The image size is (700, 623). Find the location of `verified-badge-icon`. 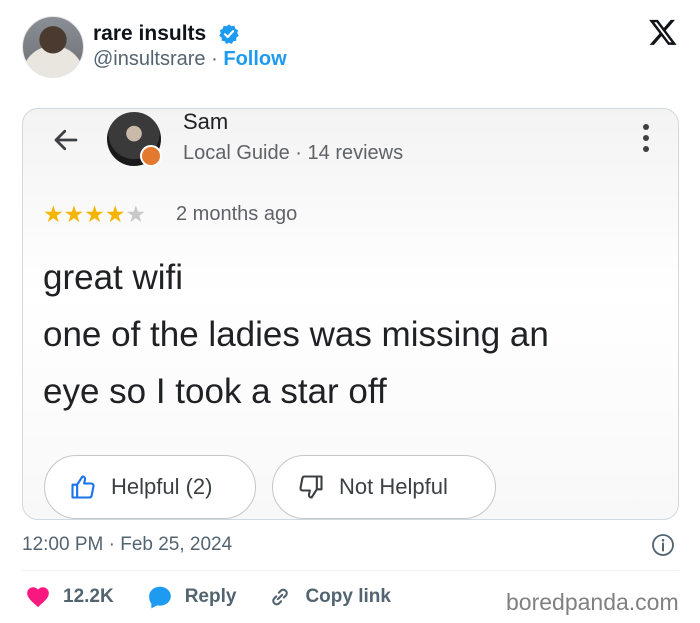

verified-badge-icon is located at coordinates (229, 34).